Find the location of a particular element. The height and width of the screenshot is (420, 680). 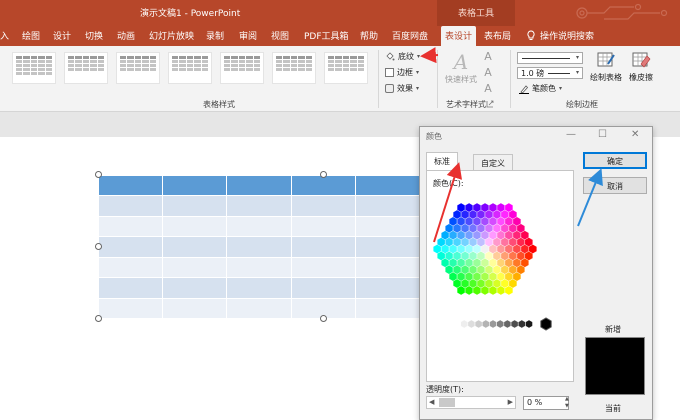

red-arrow-shading is located at coordinates (429, 55).